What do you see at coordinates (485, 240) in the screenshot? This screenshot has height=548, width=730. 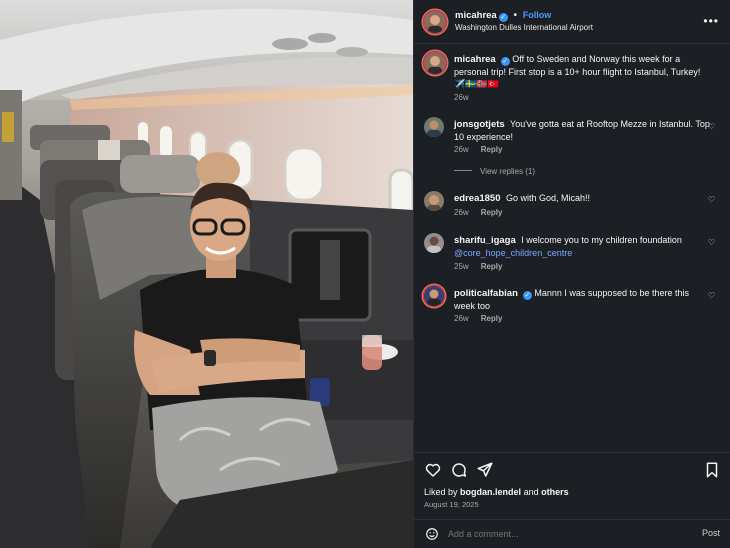 I see `comment-username: sharifu_igaga` at bounding box center [485, 240].